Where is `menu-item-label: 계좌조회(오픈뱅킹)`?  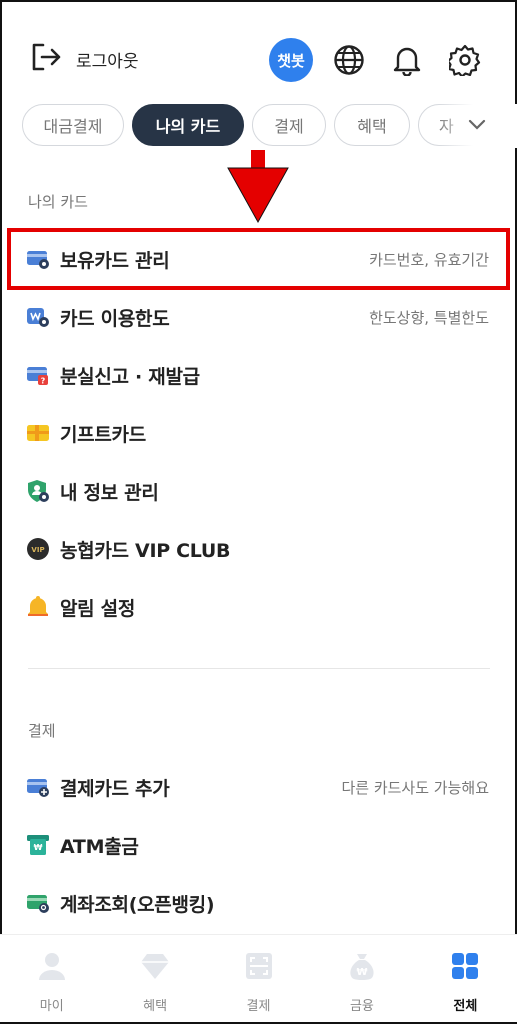
menu-item-label: 계좌조회(오픈뱅킹) is located at coordinates (137, 904).